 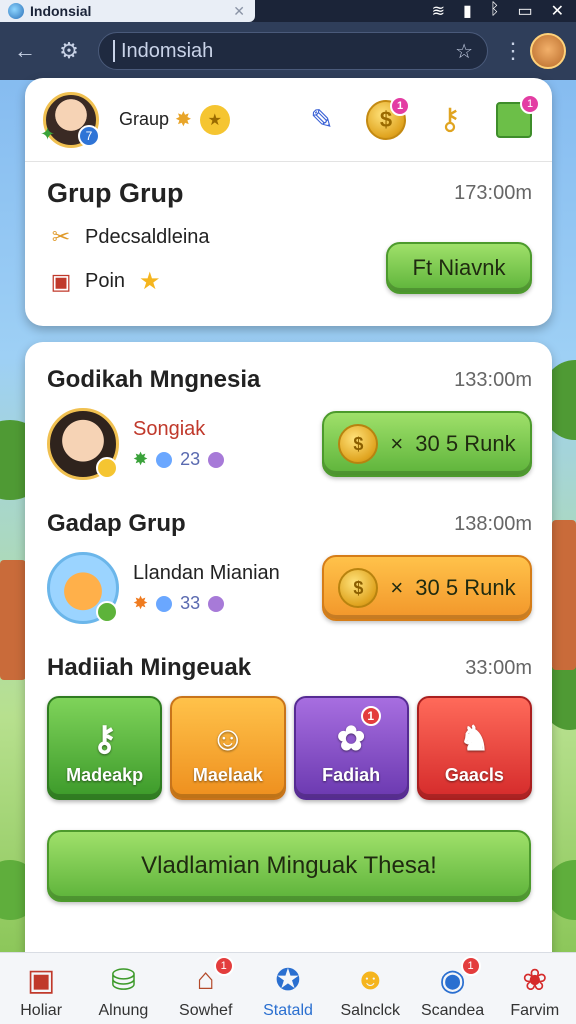 What do you see at coordinates (464, 51) in the screenshot?
I see `bookmark-star-icon: ☆` at bounding box center [464, 51].